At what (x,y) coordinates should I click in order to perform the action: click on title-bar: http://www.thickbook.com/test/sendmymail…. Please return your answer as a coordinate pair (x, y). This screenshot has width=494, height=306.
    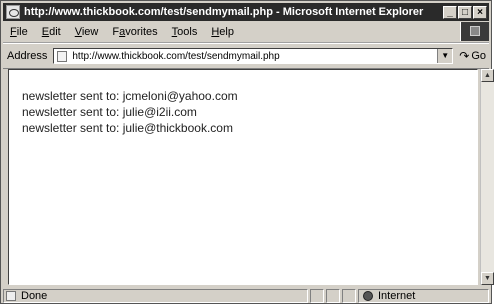
    Looking at the image, I should click on (246, 12).